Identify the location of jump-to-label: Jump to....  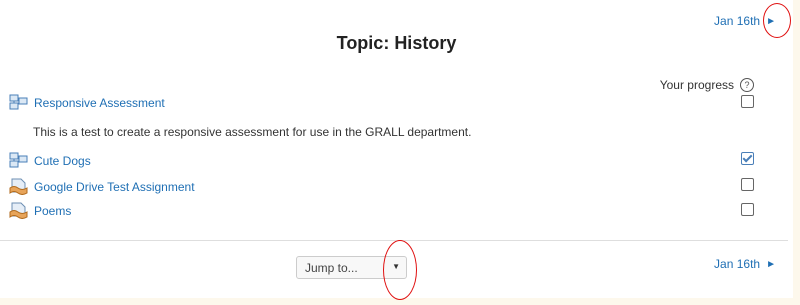
(331, 267).